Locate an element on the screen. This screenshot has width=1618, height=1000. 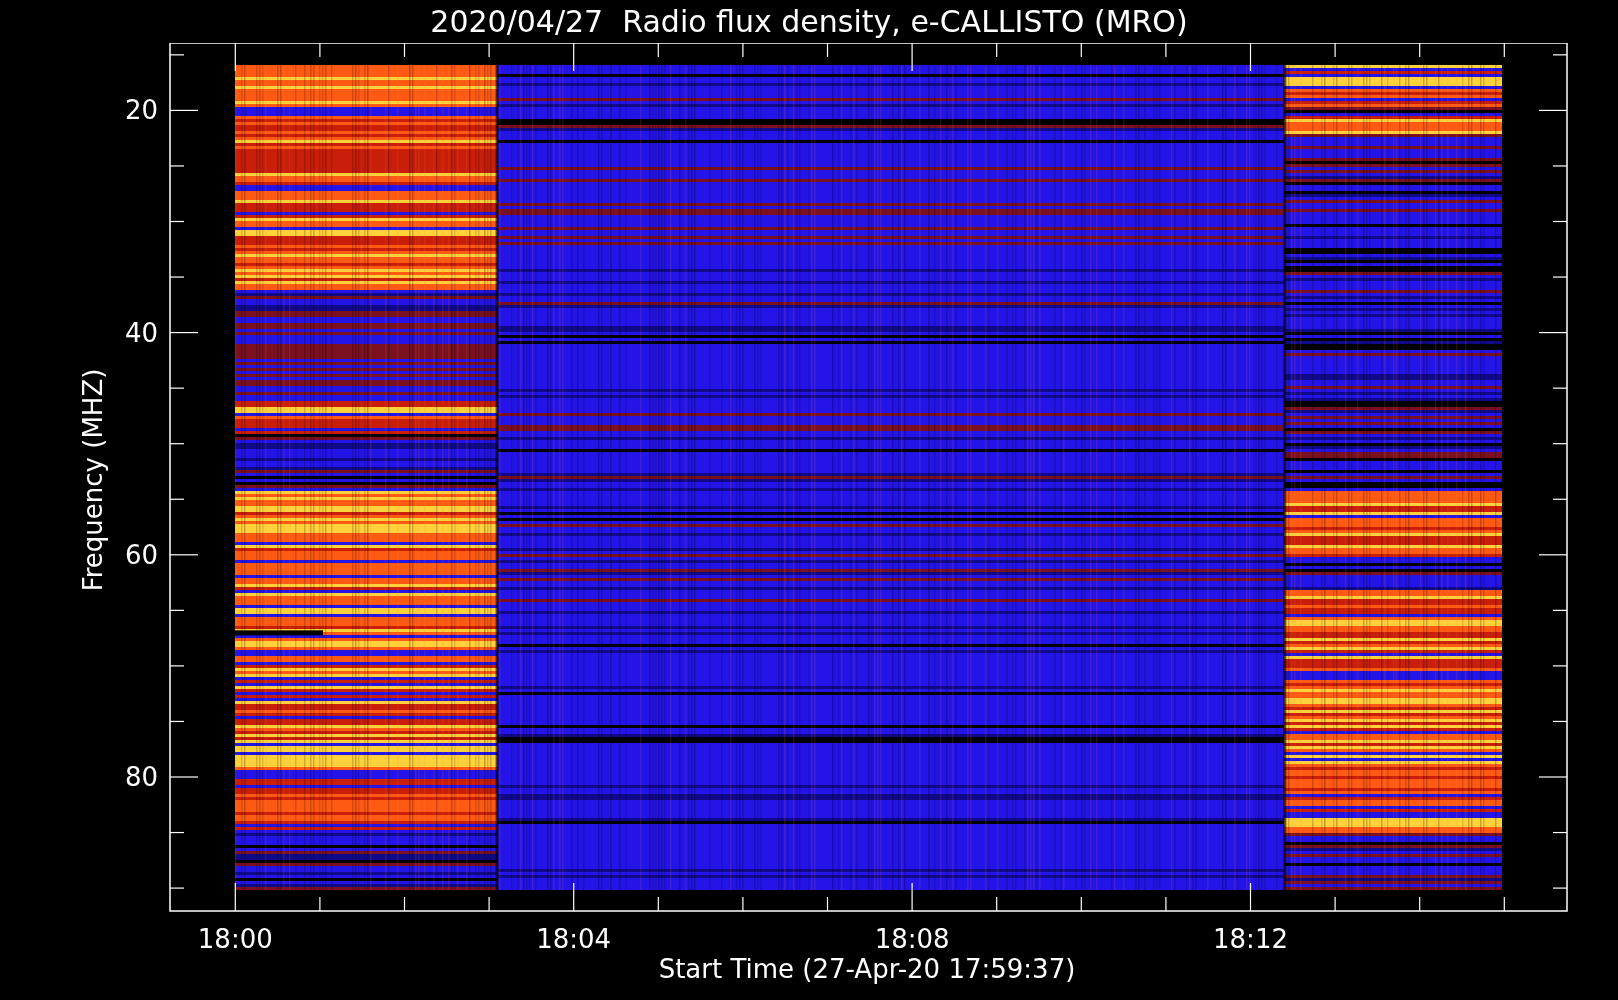
tick-label: 40 is located at coordinates (141, 332).